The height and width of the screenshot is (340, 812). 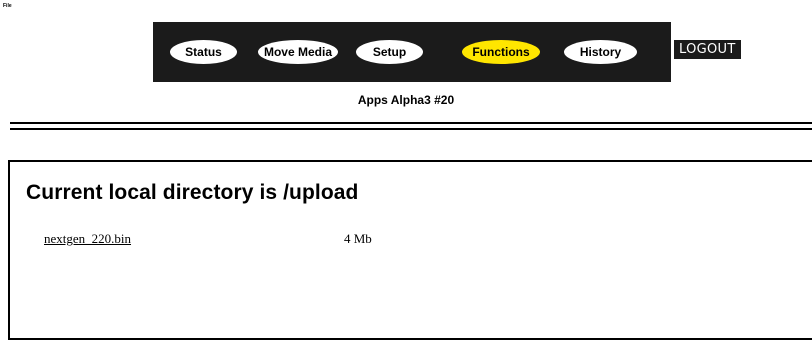 What do you see at coordinates (406, 100) in the screenshot?
I see `device-name: Apps Alpha3 #20` at bounding box center [406, 100].